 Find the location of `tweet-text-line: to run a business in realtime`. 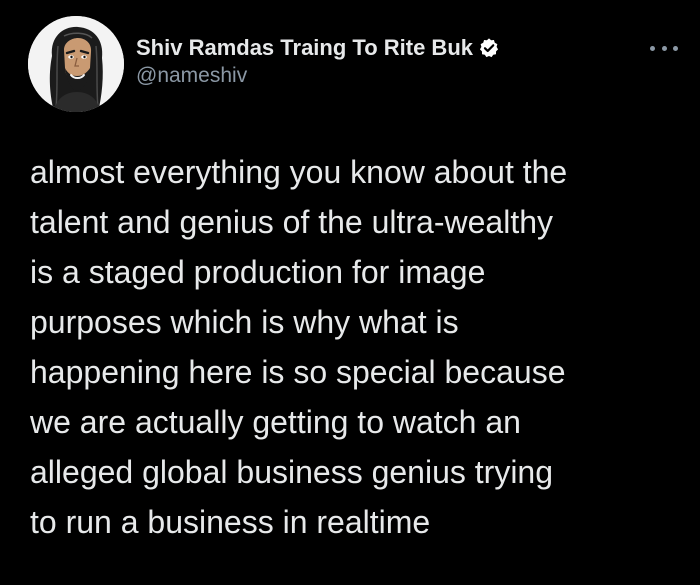

tweet-text-line: to run a business in realtime is located at coordinates (230, 522).